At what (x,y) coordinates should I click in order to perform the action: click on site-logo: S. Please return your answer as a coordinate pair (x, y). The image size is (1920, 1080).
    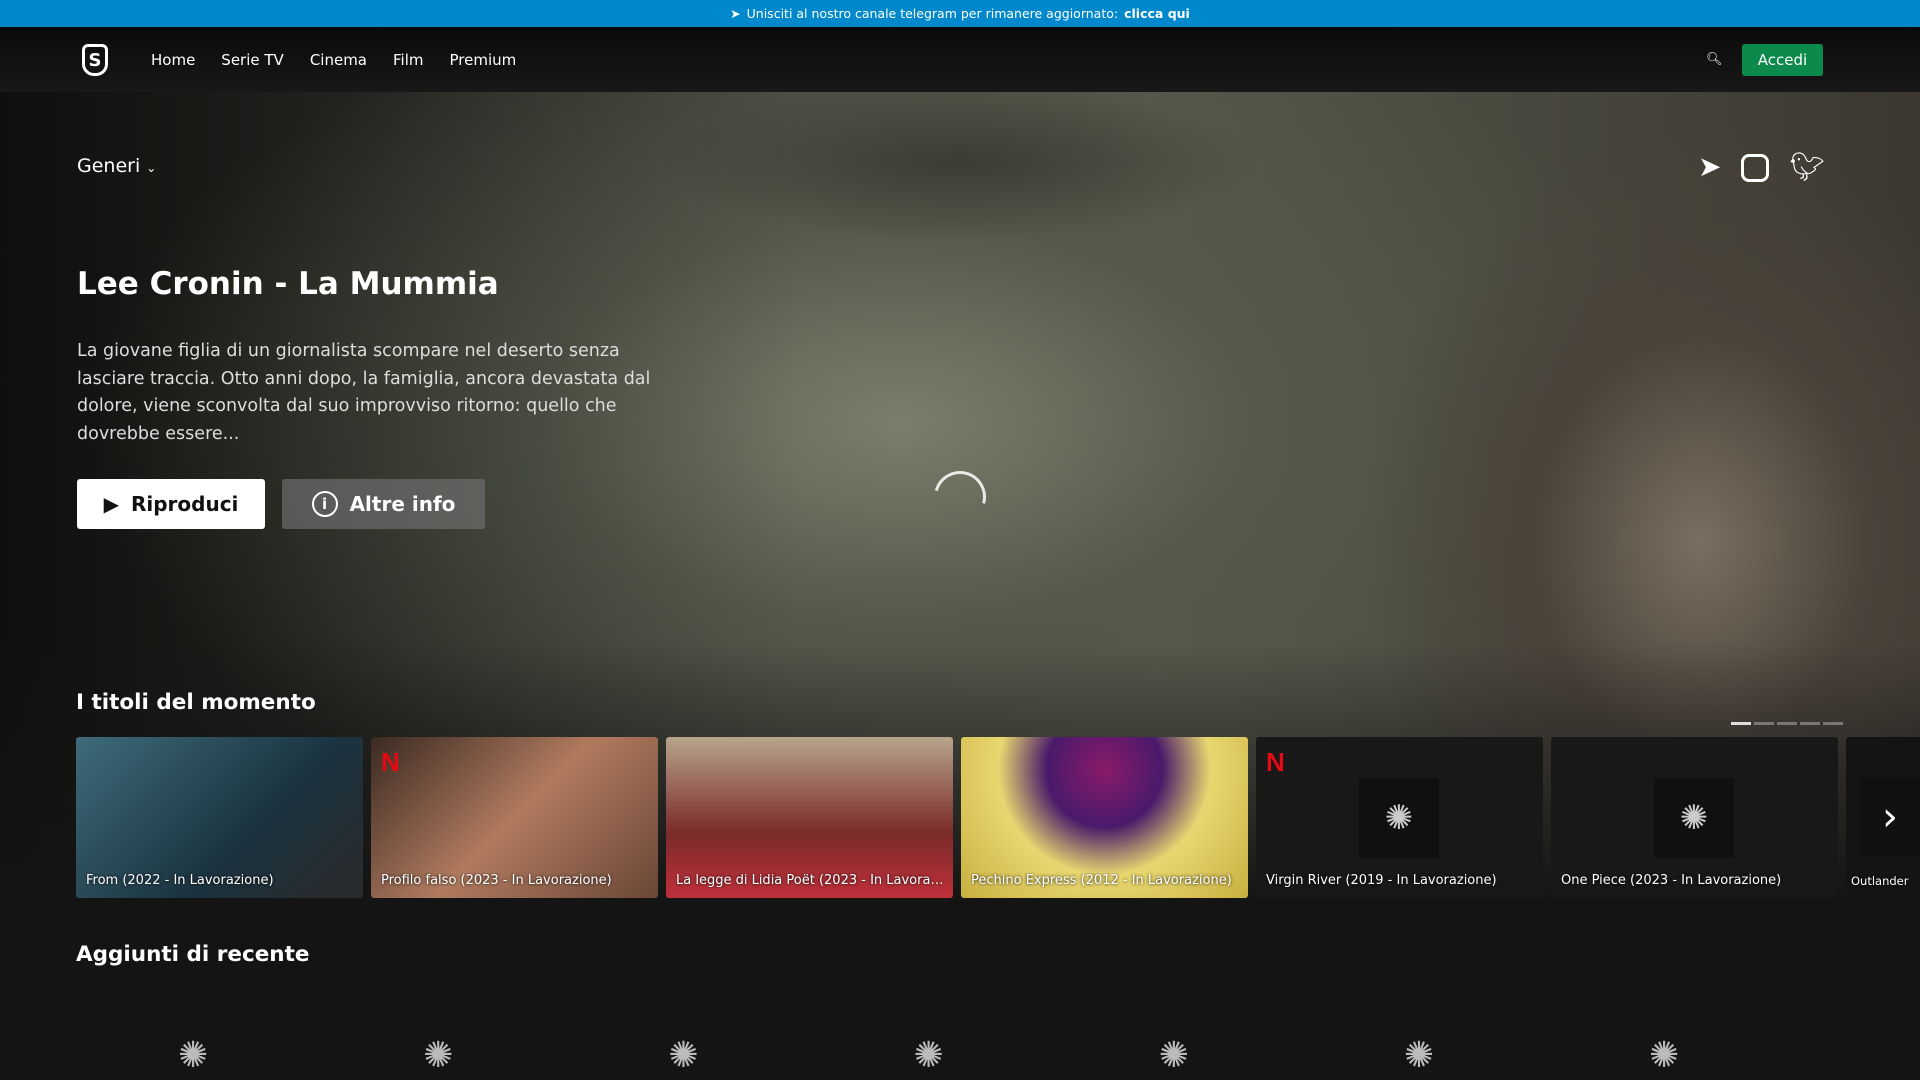
    Looking at the image, I should click on (95, 60).